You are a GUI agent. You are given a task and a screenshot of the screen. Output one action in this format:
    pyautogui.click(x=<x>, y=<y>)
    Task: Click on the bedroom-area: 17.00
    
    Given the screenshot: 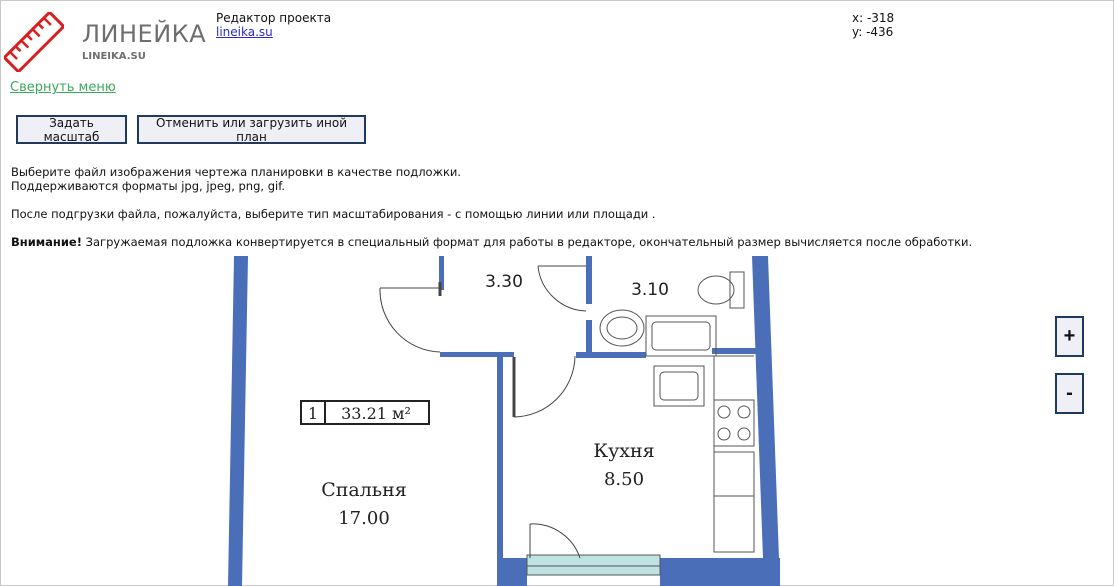 What is the action you would take?
    pyautogui.click(x=364, y=518)
    